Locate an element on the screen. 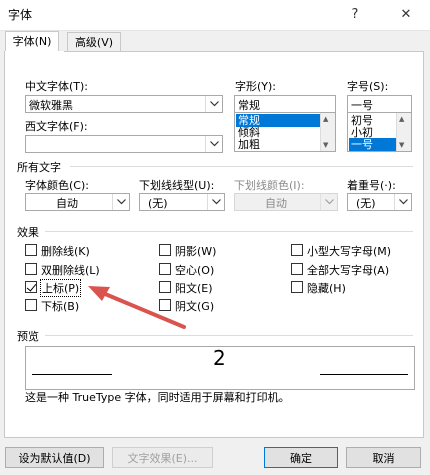 This screenshot has width=430, height=475. close-icon: ✕ is located at coordinates (406, 14).